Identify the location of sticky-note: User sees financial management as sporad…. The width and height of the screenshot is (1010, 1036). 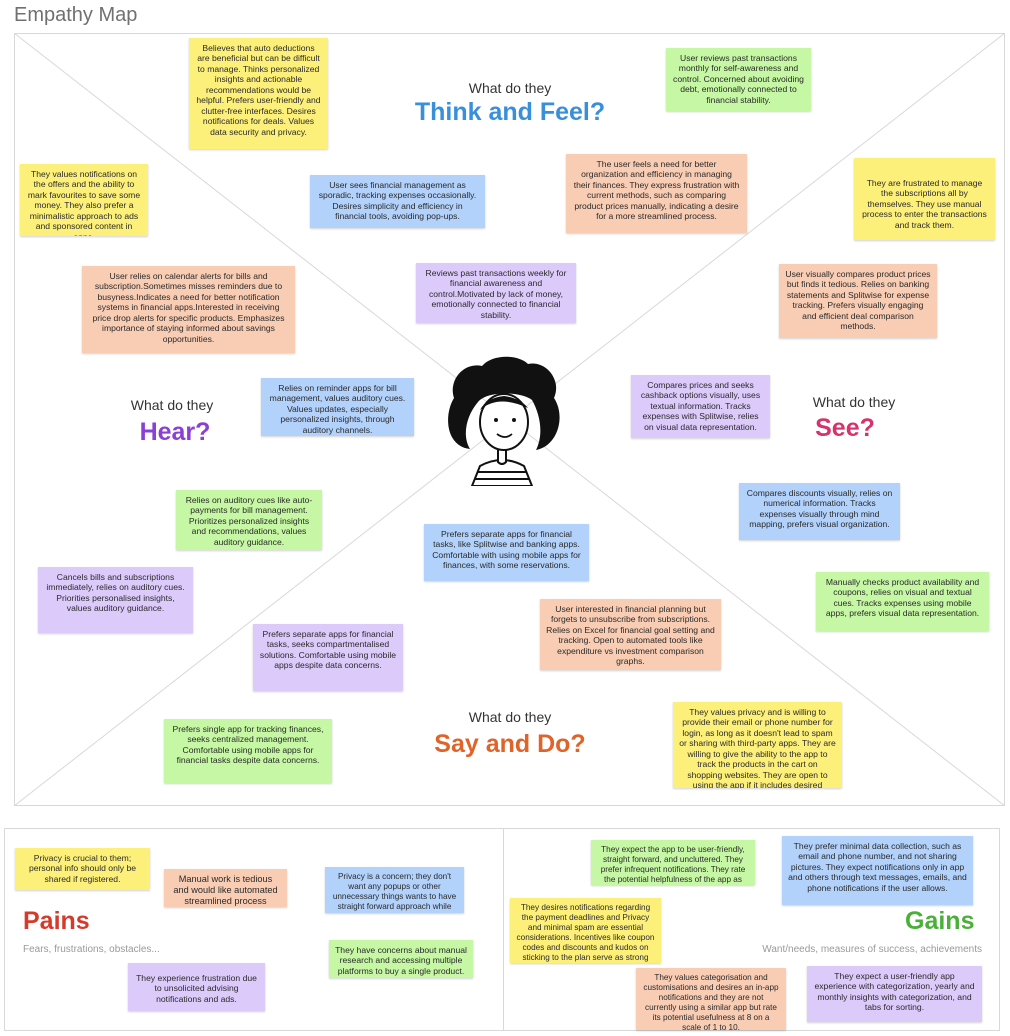
(397, 201).